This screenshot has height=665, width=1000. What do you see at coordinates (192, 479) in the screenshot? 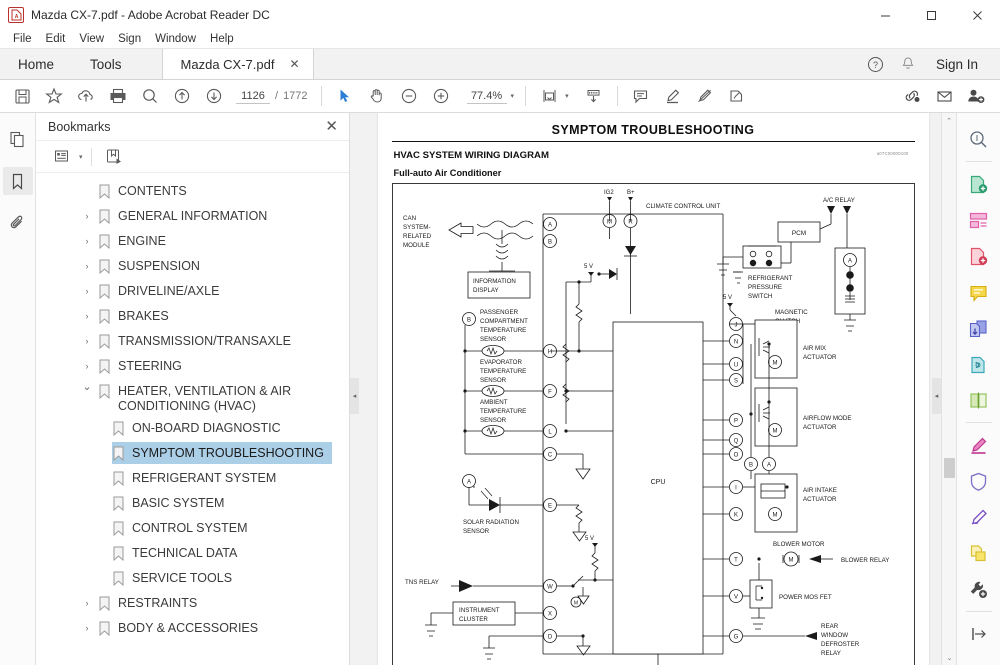
I see `bookmark-item: REFRIGERANT SYSTEM` at bounding box center [192, 479].